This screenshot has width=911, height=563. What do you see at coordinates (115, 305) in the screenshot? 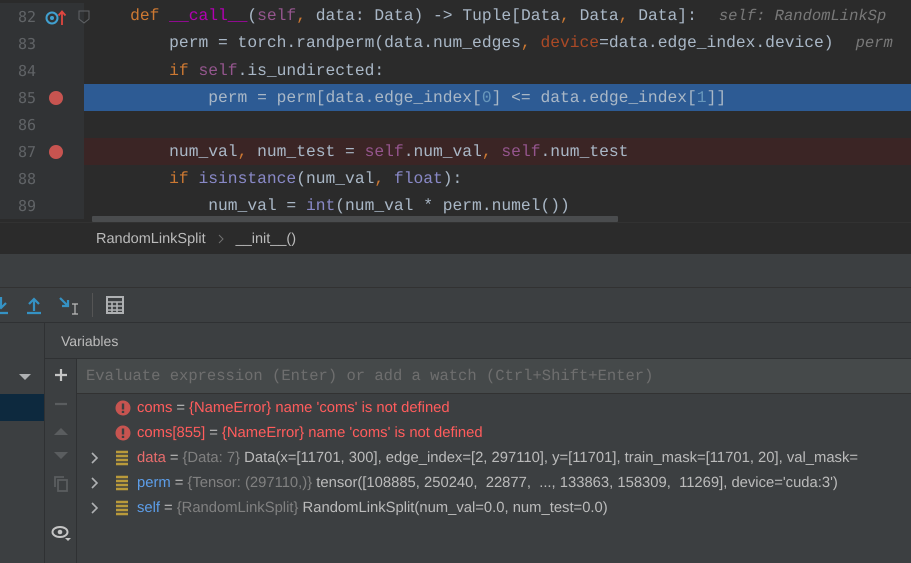
I see `calculator-icon` at bounding box center [115, 305].